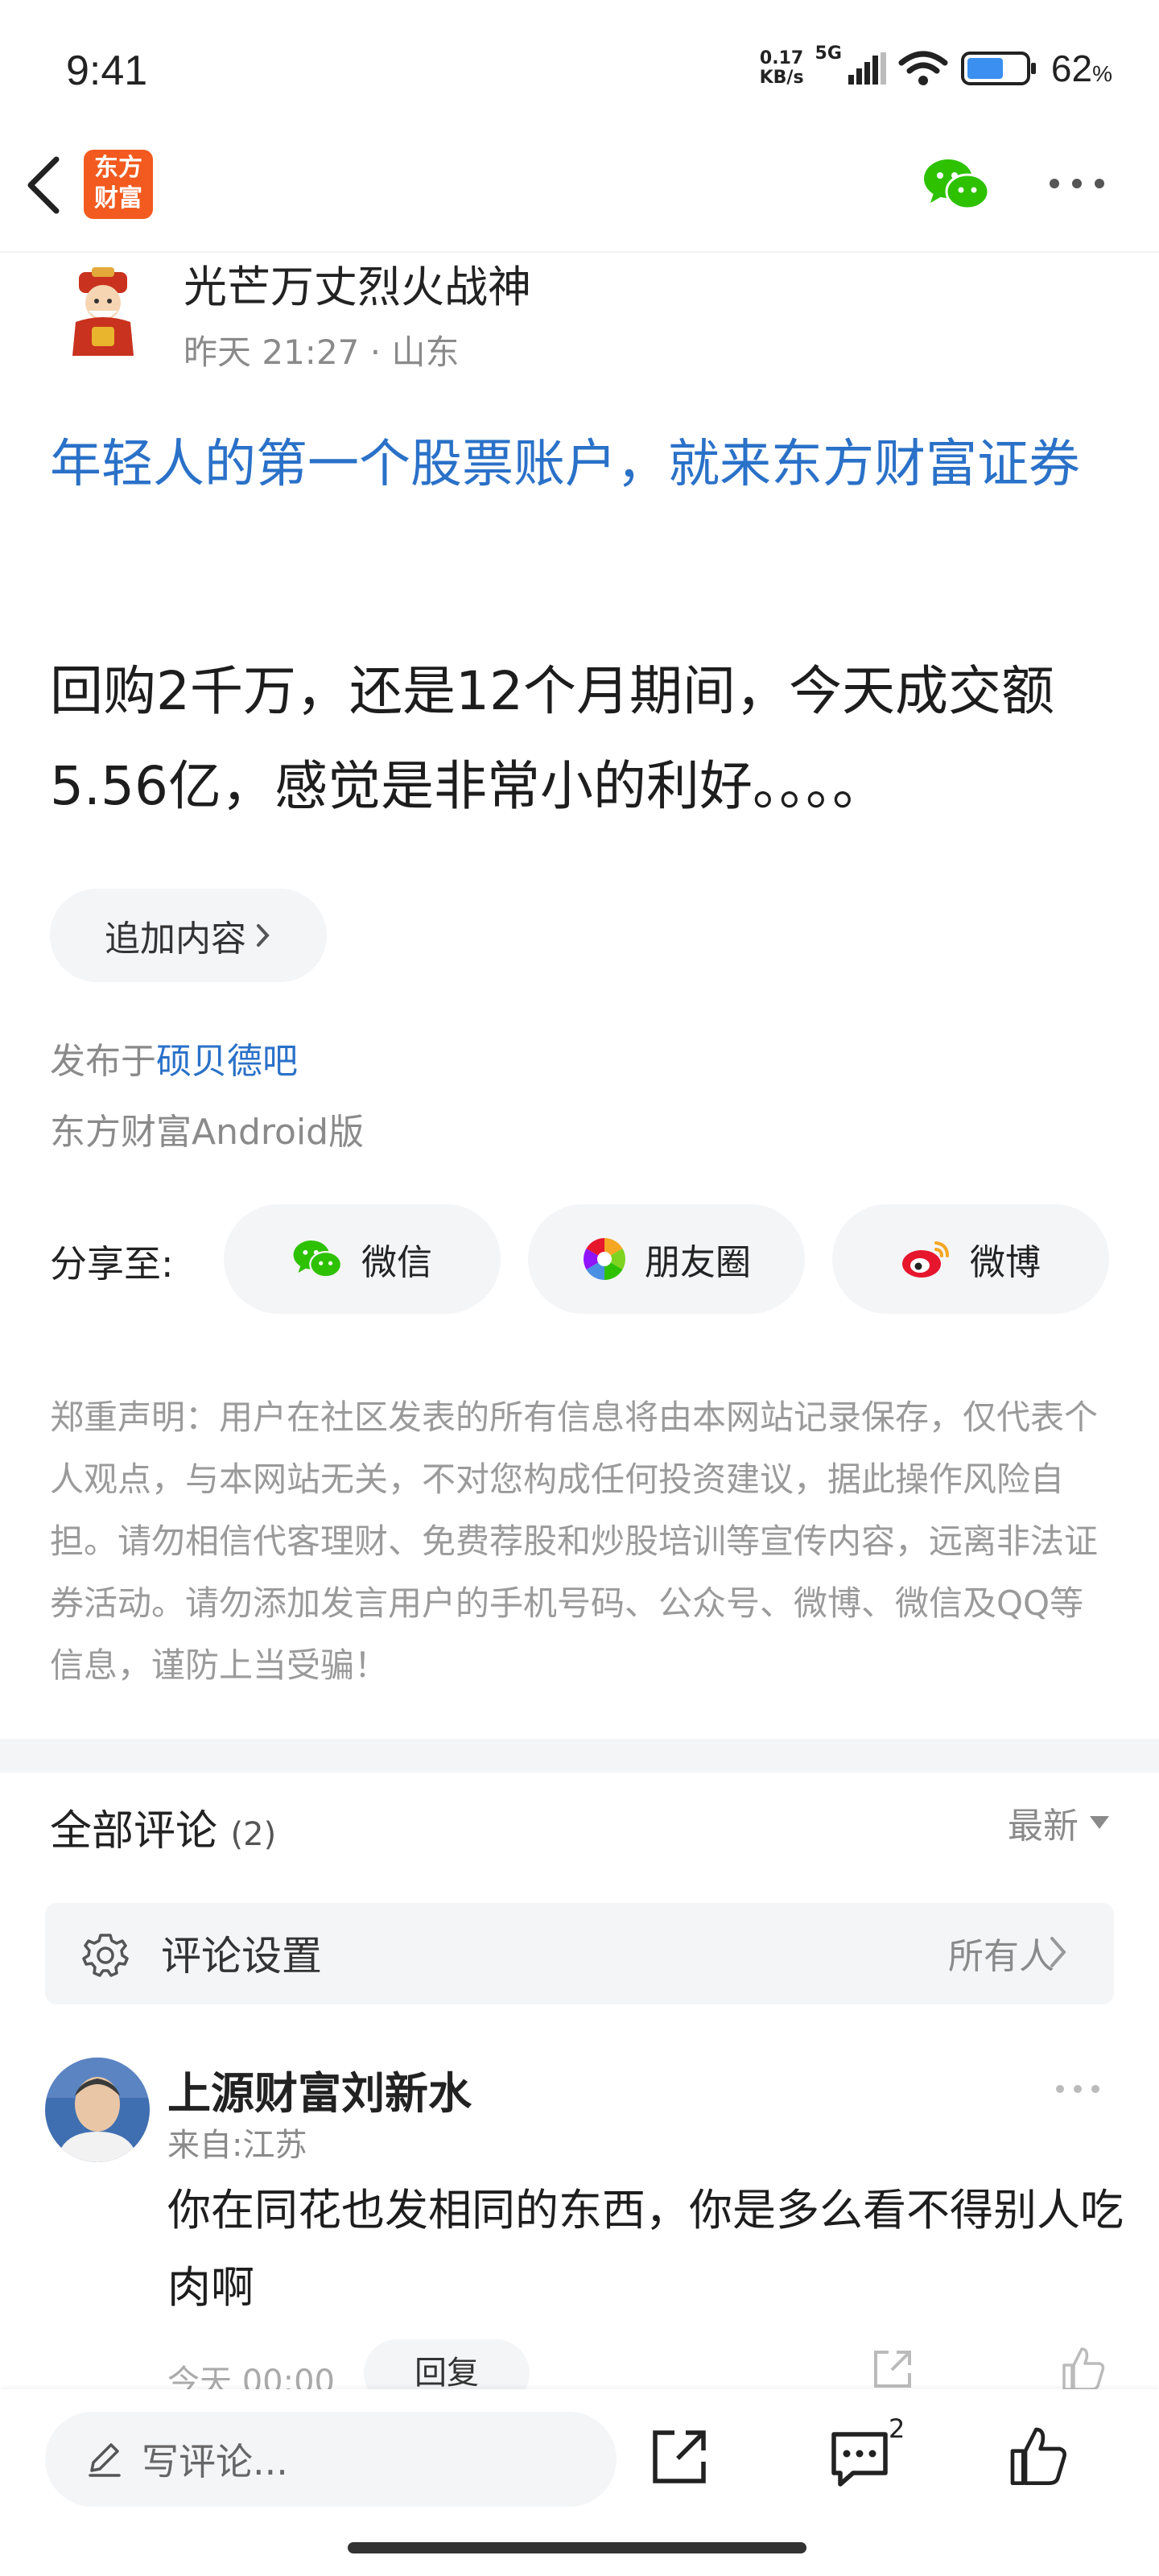 The image size is (1159, 2576). What do you see at coordinates (43, 185) in the screenshot?
I see `back-icon` at bounding box center [43, 185].